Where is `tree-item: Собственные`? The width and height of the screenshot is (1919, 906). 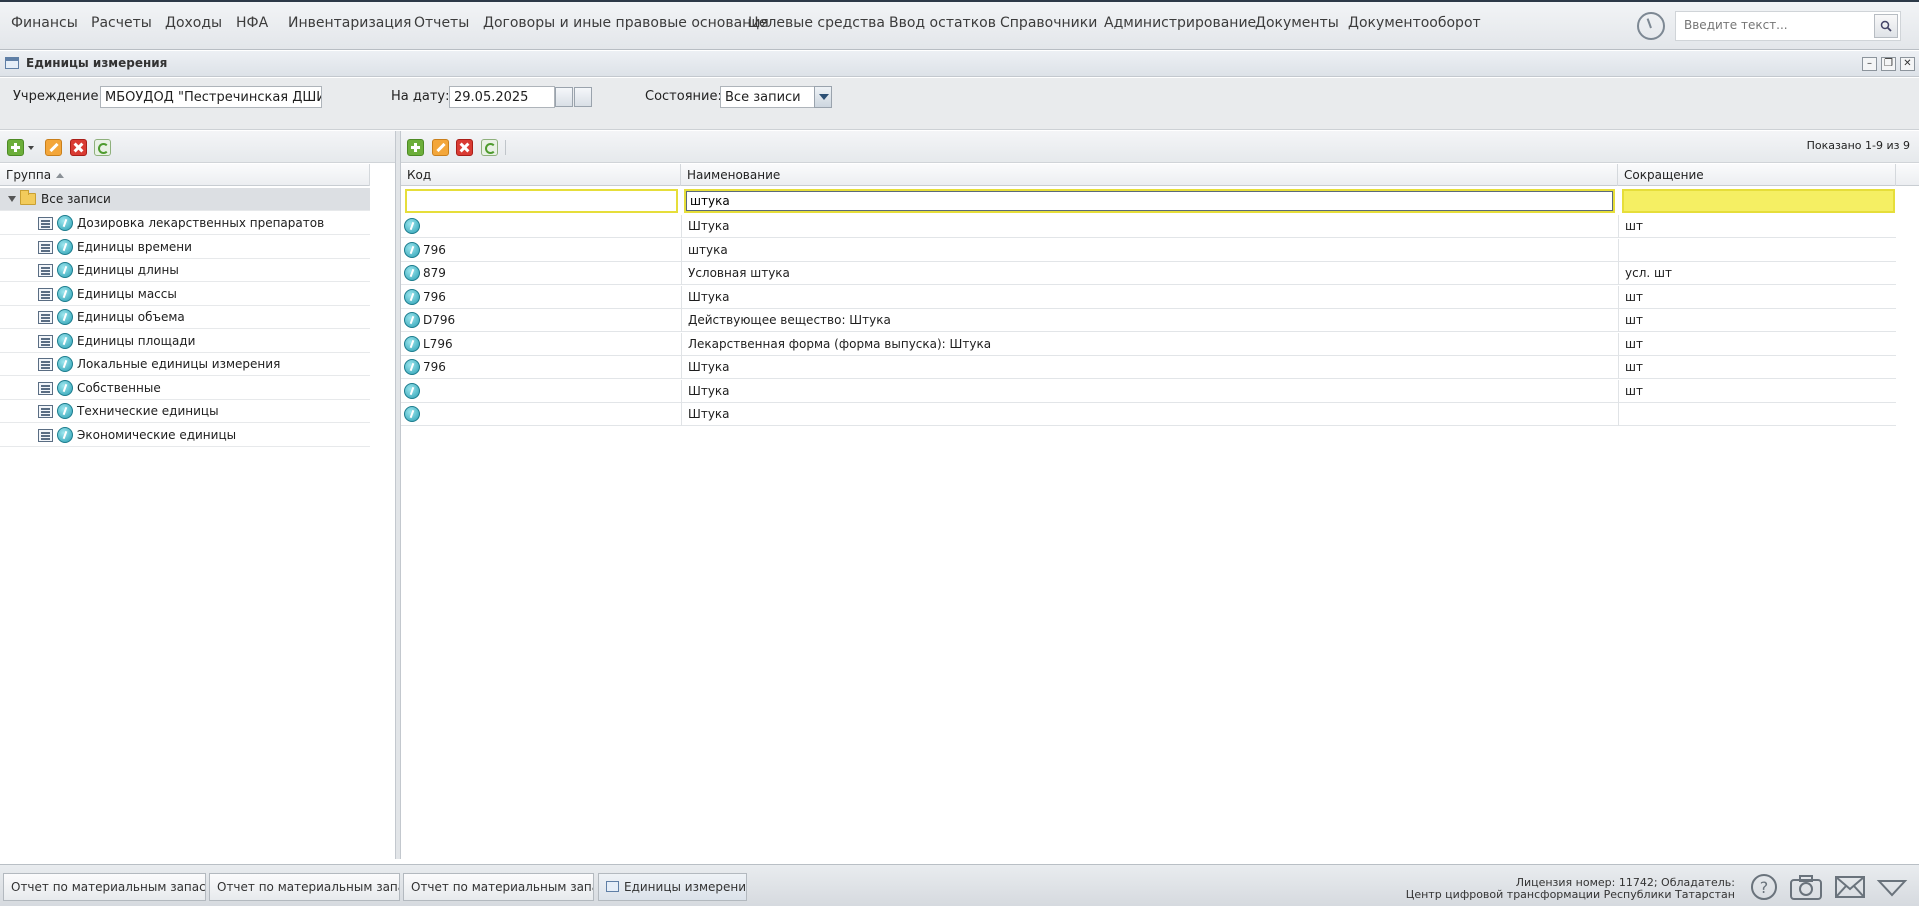
tree-item: Собственные is located at coordinates (185, 388).